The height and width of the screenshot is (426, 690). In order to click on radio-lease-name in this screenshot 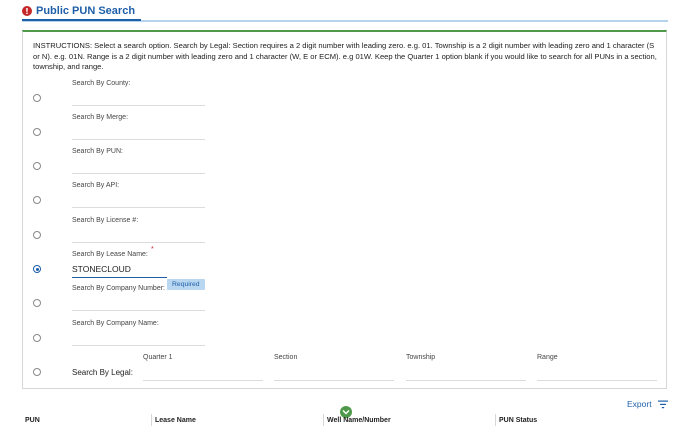, I will do `click(37, 269)`.